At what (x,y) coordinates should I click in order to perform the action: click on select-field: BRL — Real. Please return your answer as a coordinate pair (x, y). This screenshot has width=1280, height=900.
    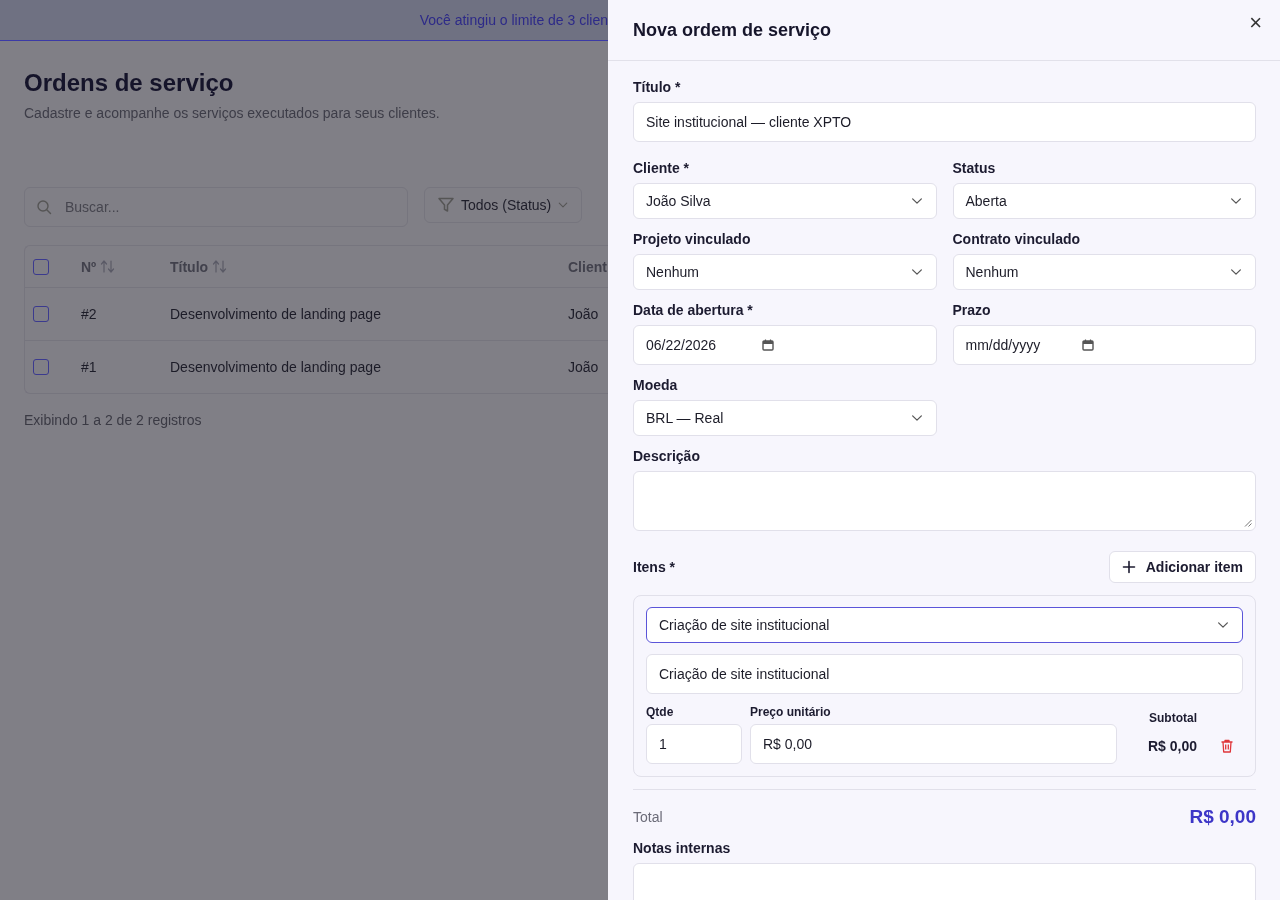
    Looking at the image, I should click on (785, 418).